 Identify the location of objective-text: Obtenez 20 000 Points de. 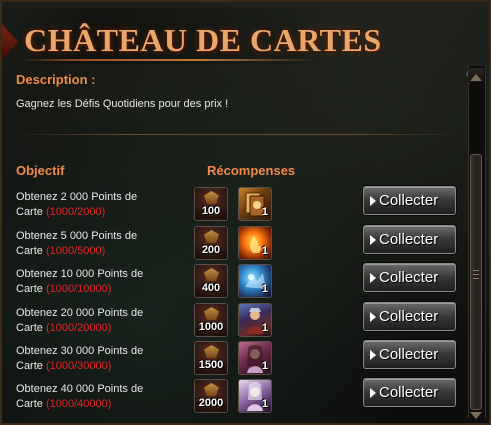
(80, 313).